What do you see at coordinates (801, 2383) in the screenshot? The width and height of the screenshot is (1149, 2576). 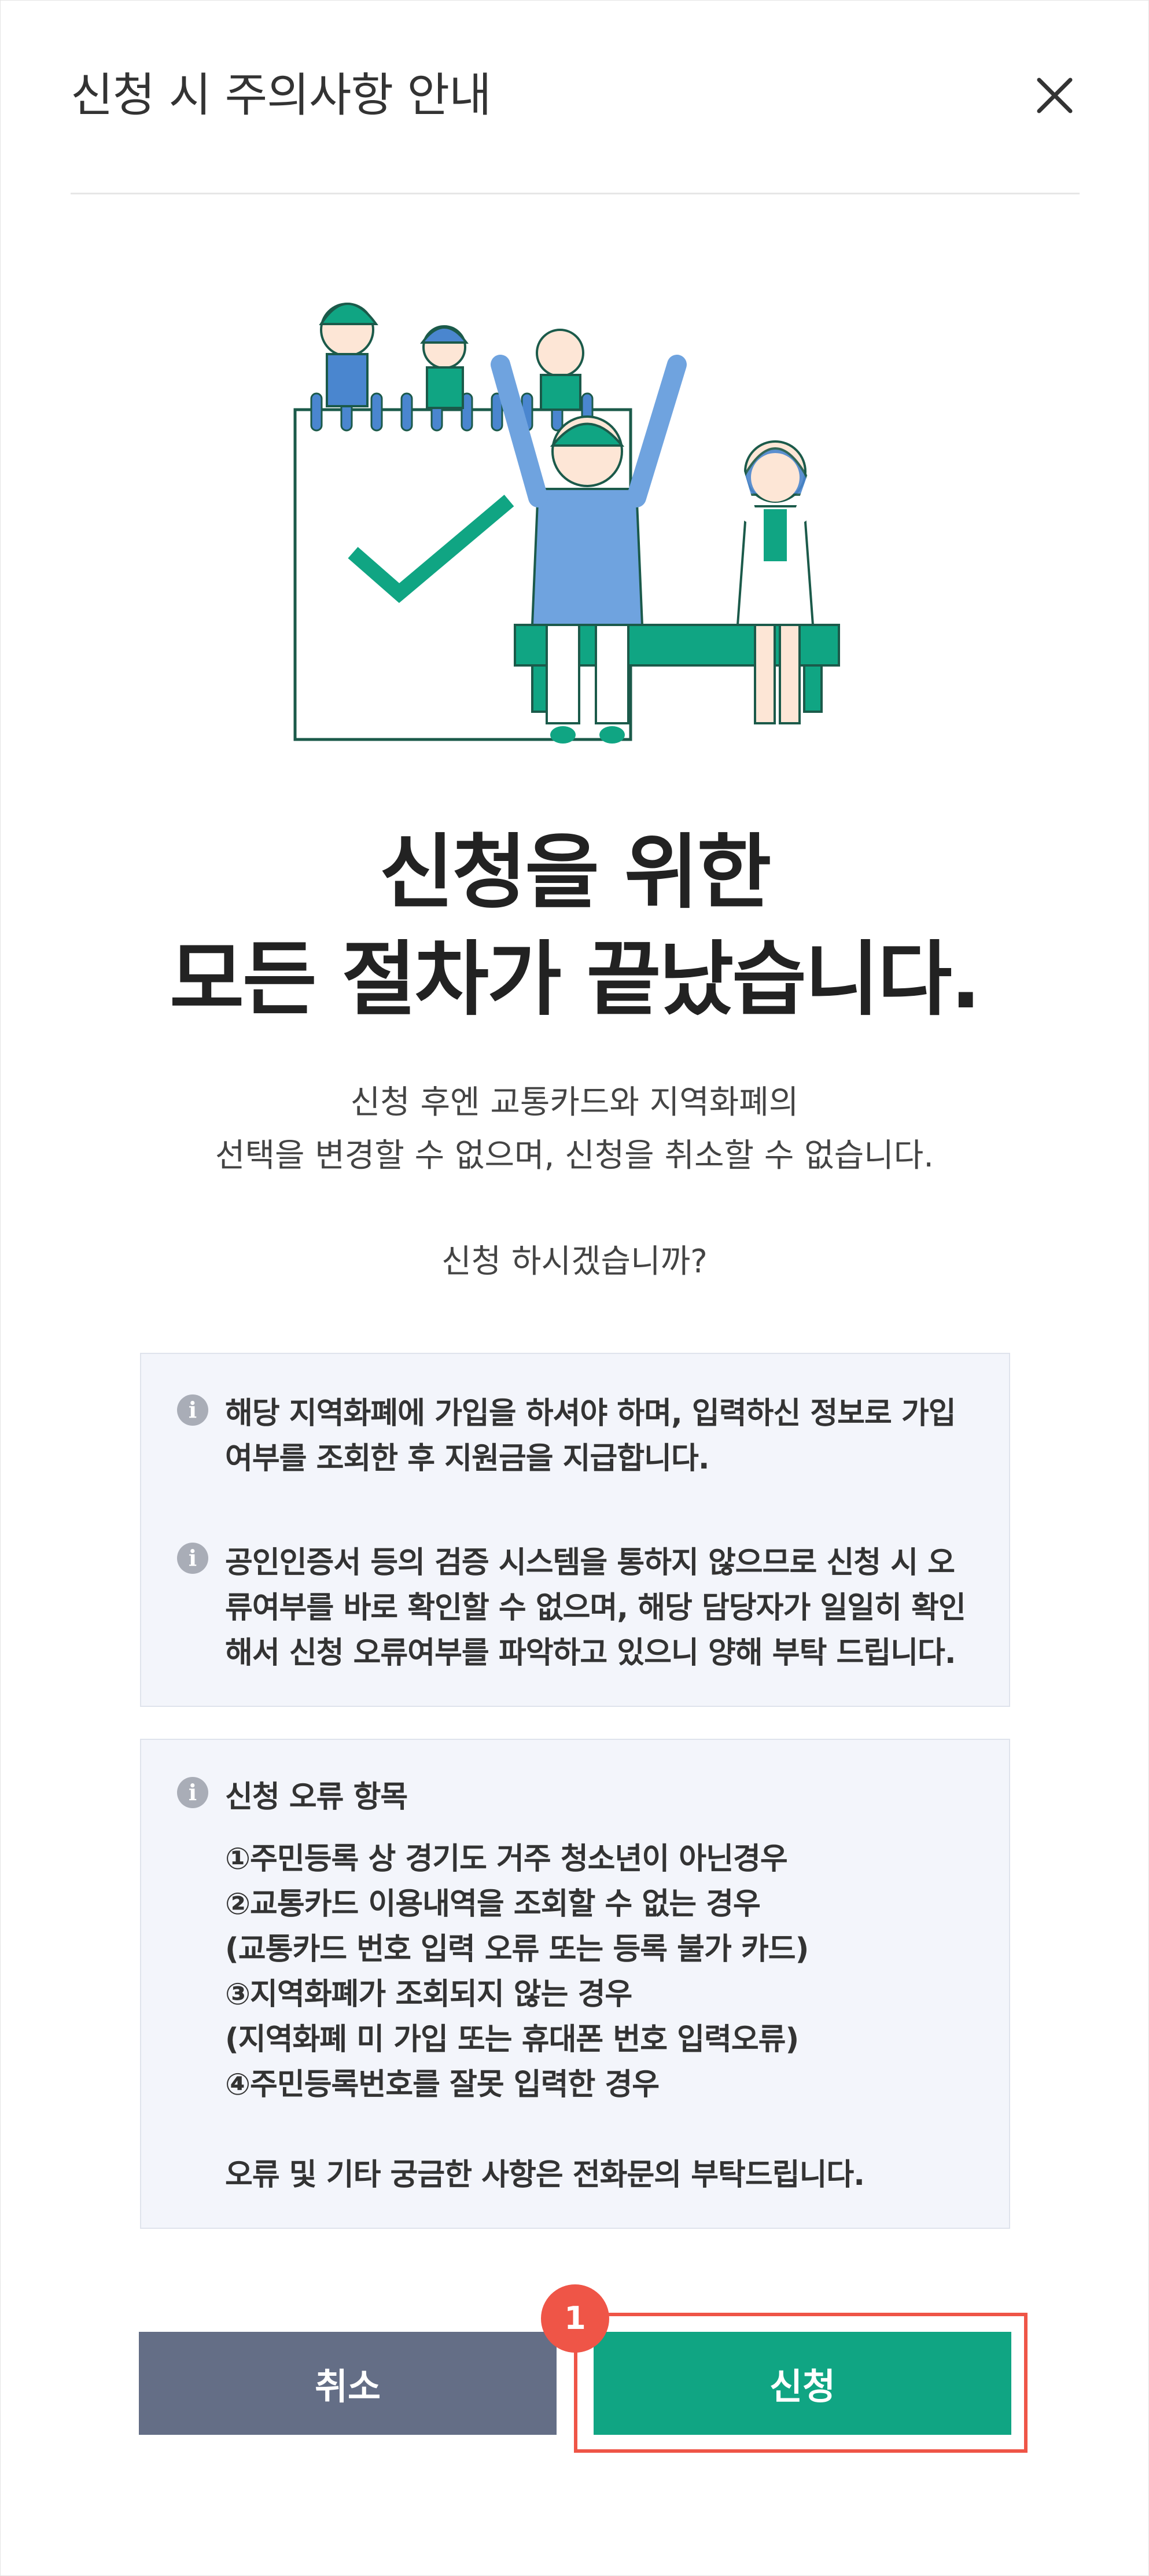 I see `apply-button-highlight` at bounding box center [801, 2383].